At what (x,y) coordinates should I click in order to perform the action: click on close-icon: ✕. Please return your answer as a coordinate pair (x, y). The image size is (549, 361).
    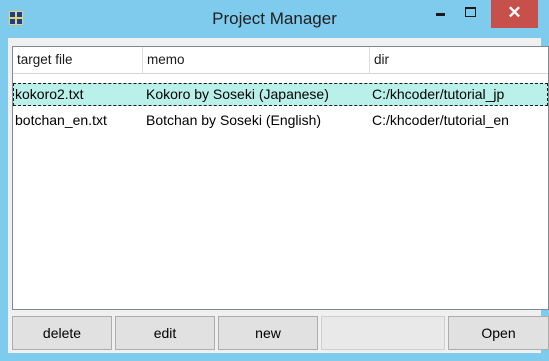
    Looking at the image, I should click on (514, 14).